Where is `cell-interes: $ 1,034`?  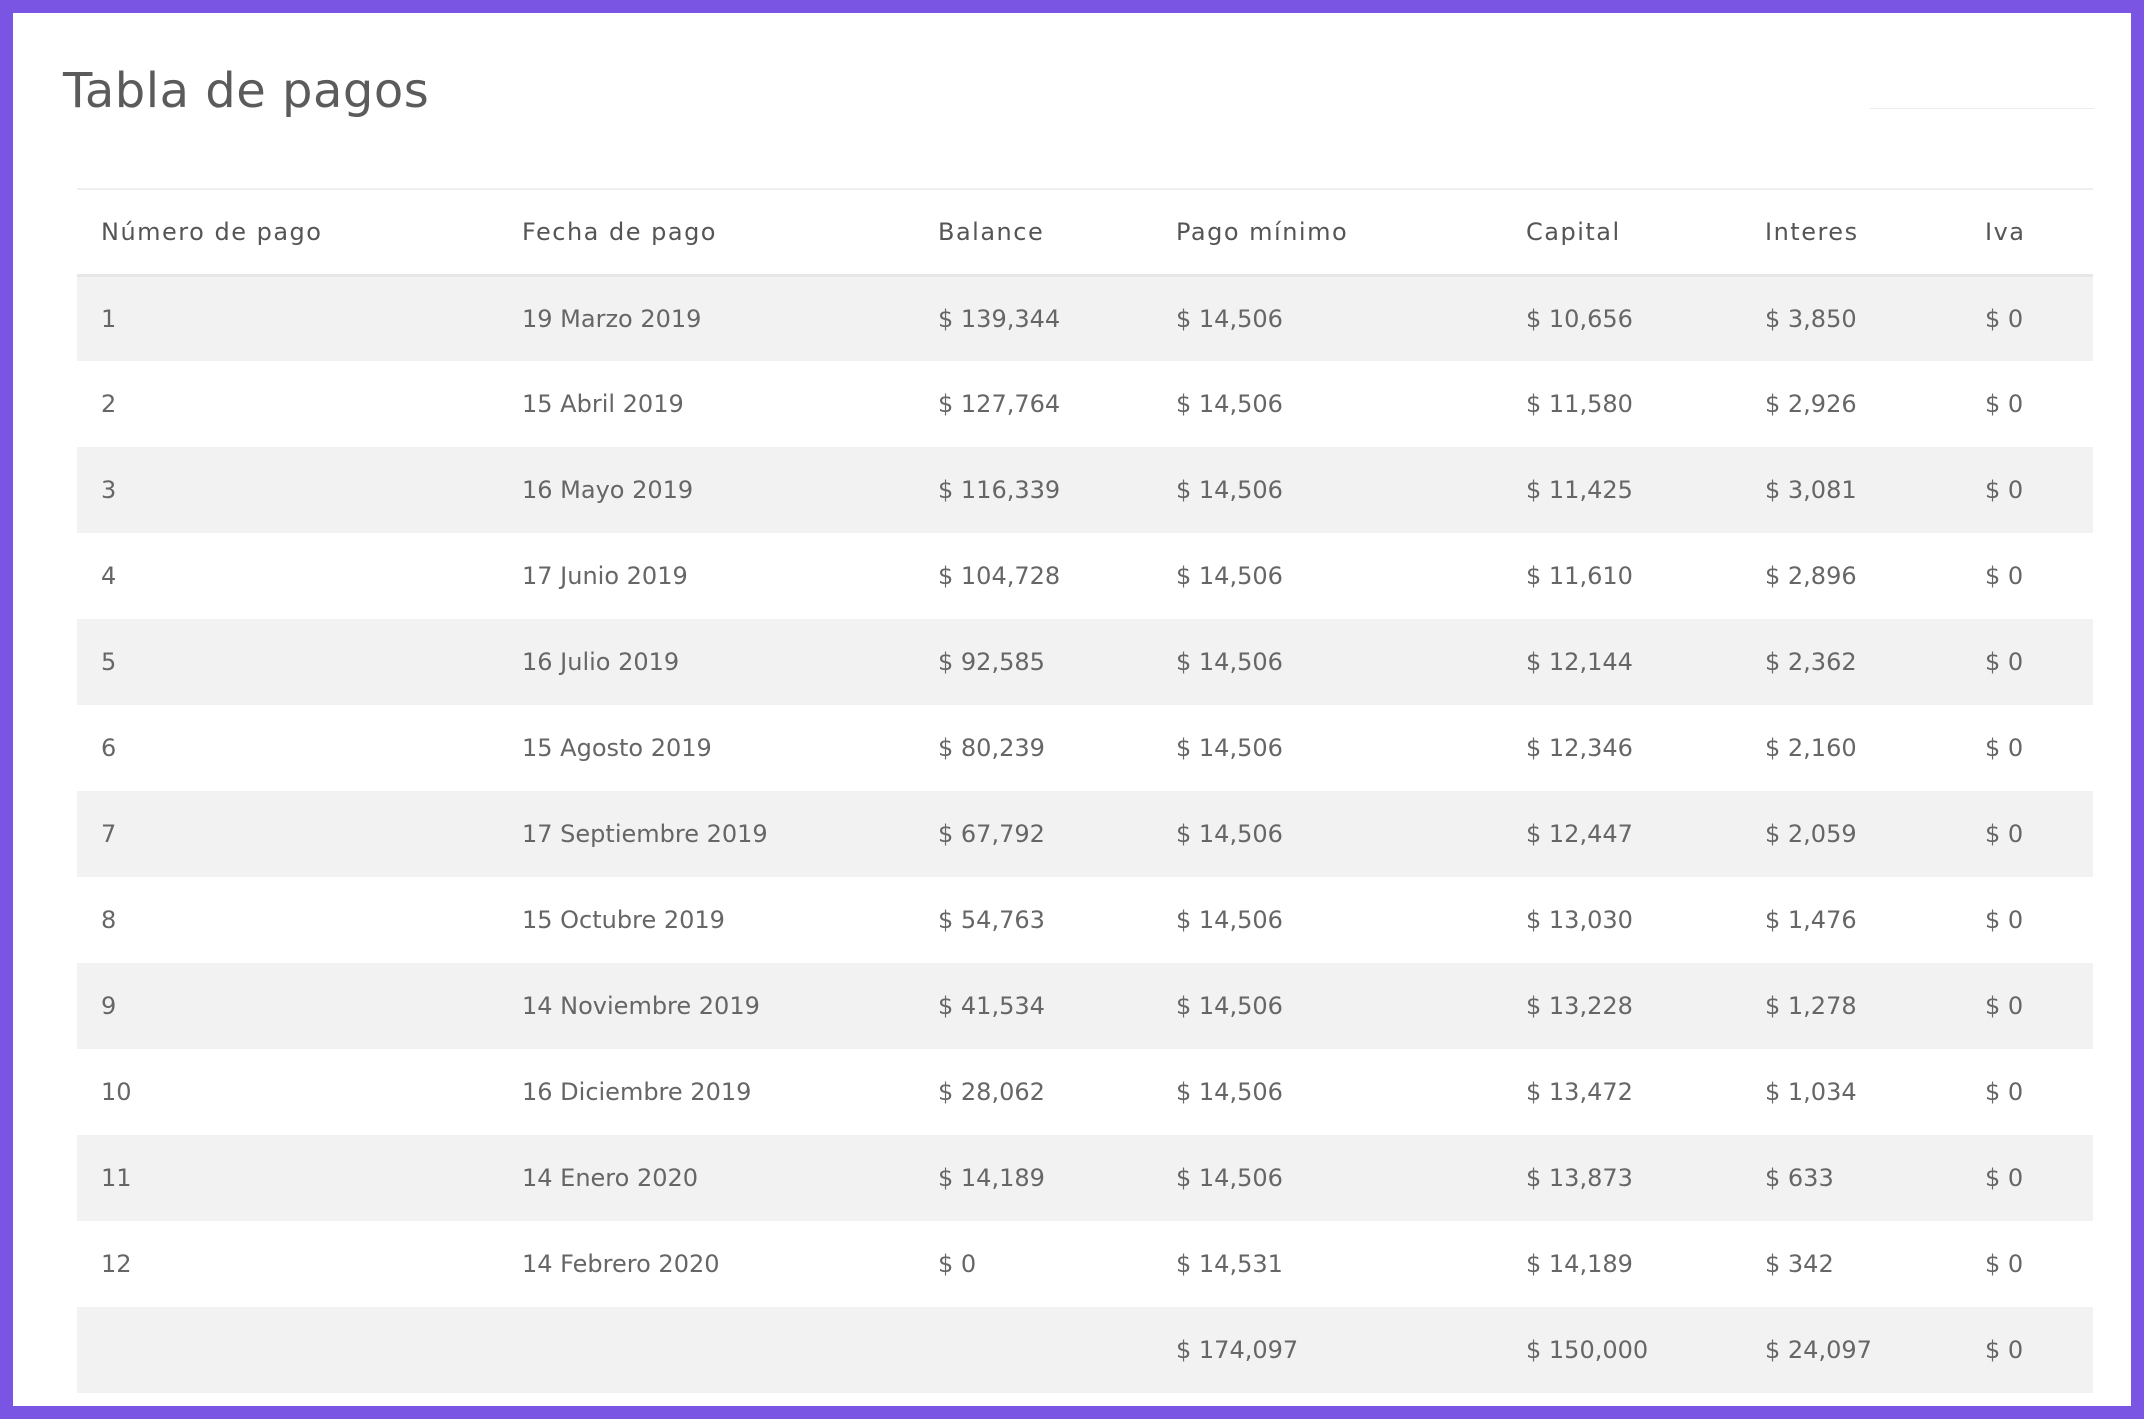
cell-interes: $ 1,034 is located at coordinates (1811, 1092).